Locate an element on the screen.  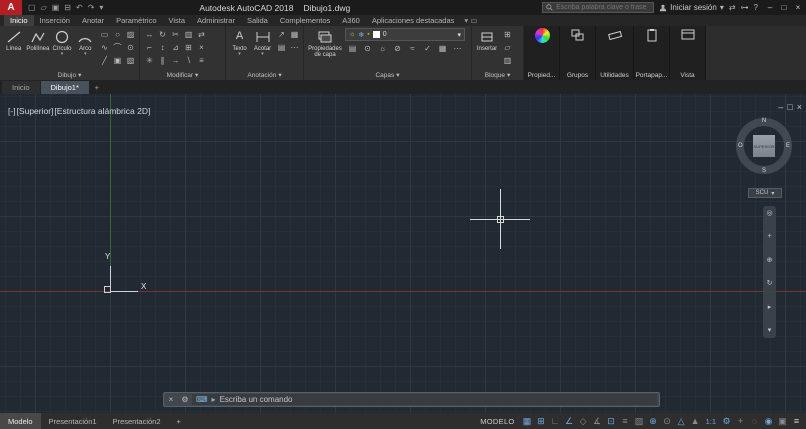
annotation-more-icon: ⋯ is located at coordinates (294, 47).